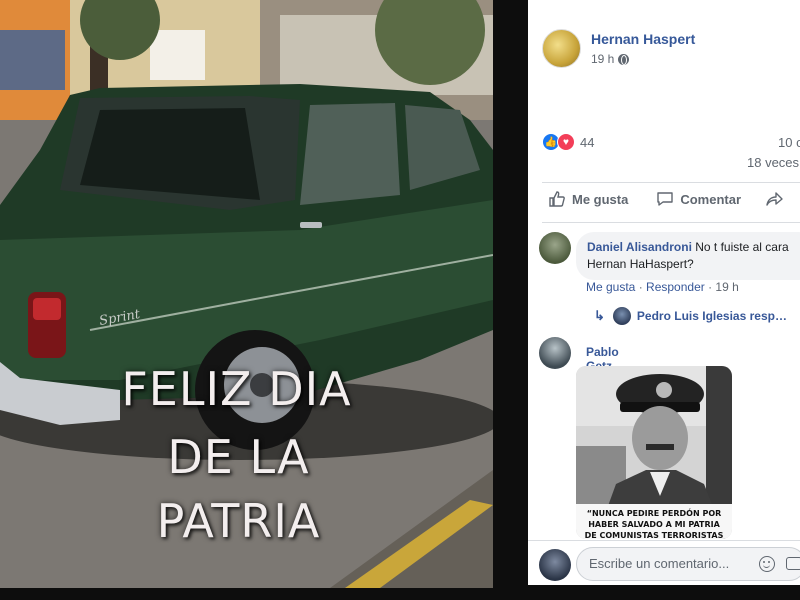  I want to click on comment-actions: Me gusta · Responder · 19 h, so click(662, 287).